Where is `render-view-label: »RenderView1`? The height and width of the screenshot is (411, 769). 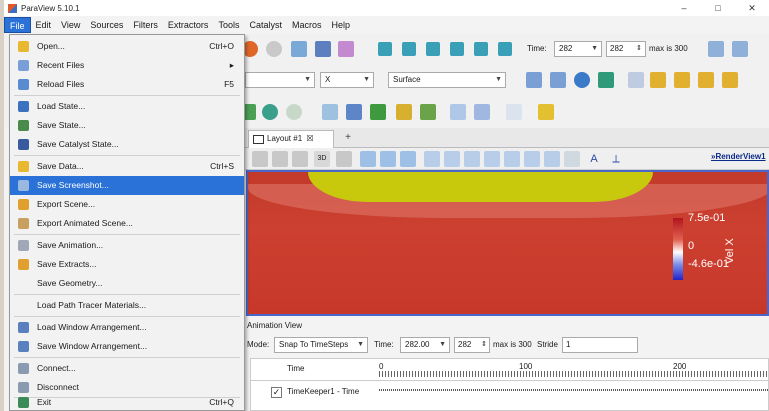
render-view-label: »RenderView1 is located at coordinates (738, 156).